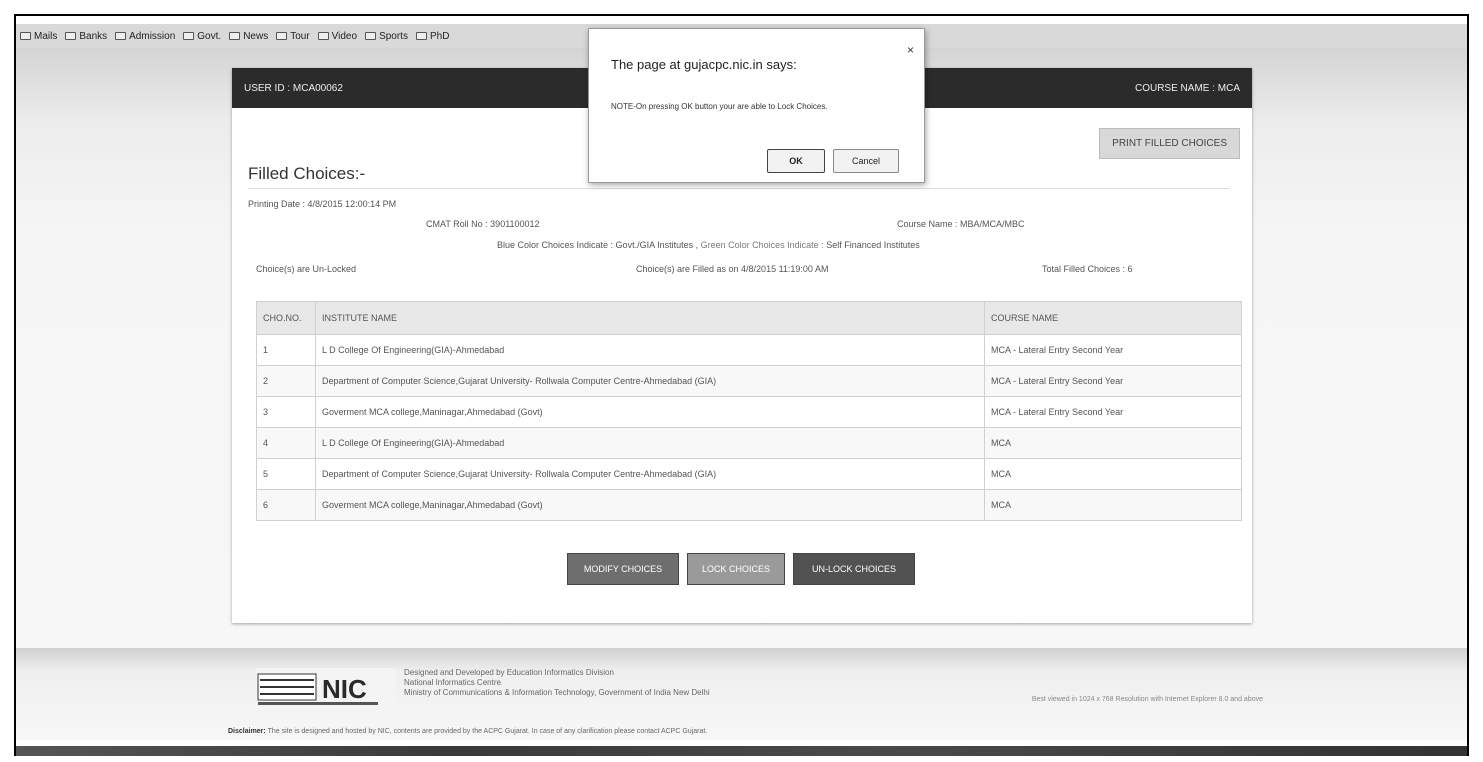  I want to click on total-filled-choices: Total Filled Choices : 6, so click(1087, 269).